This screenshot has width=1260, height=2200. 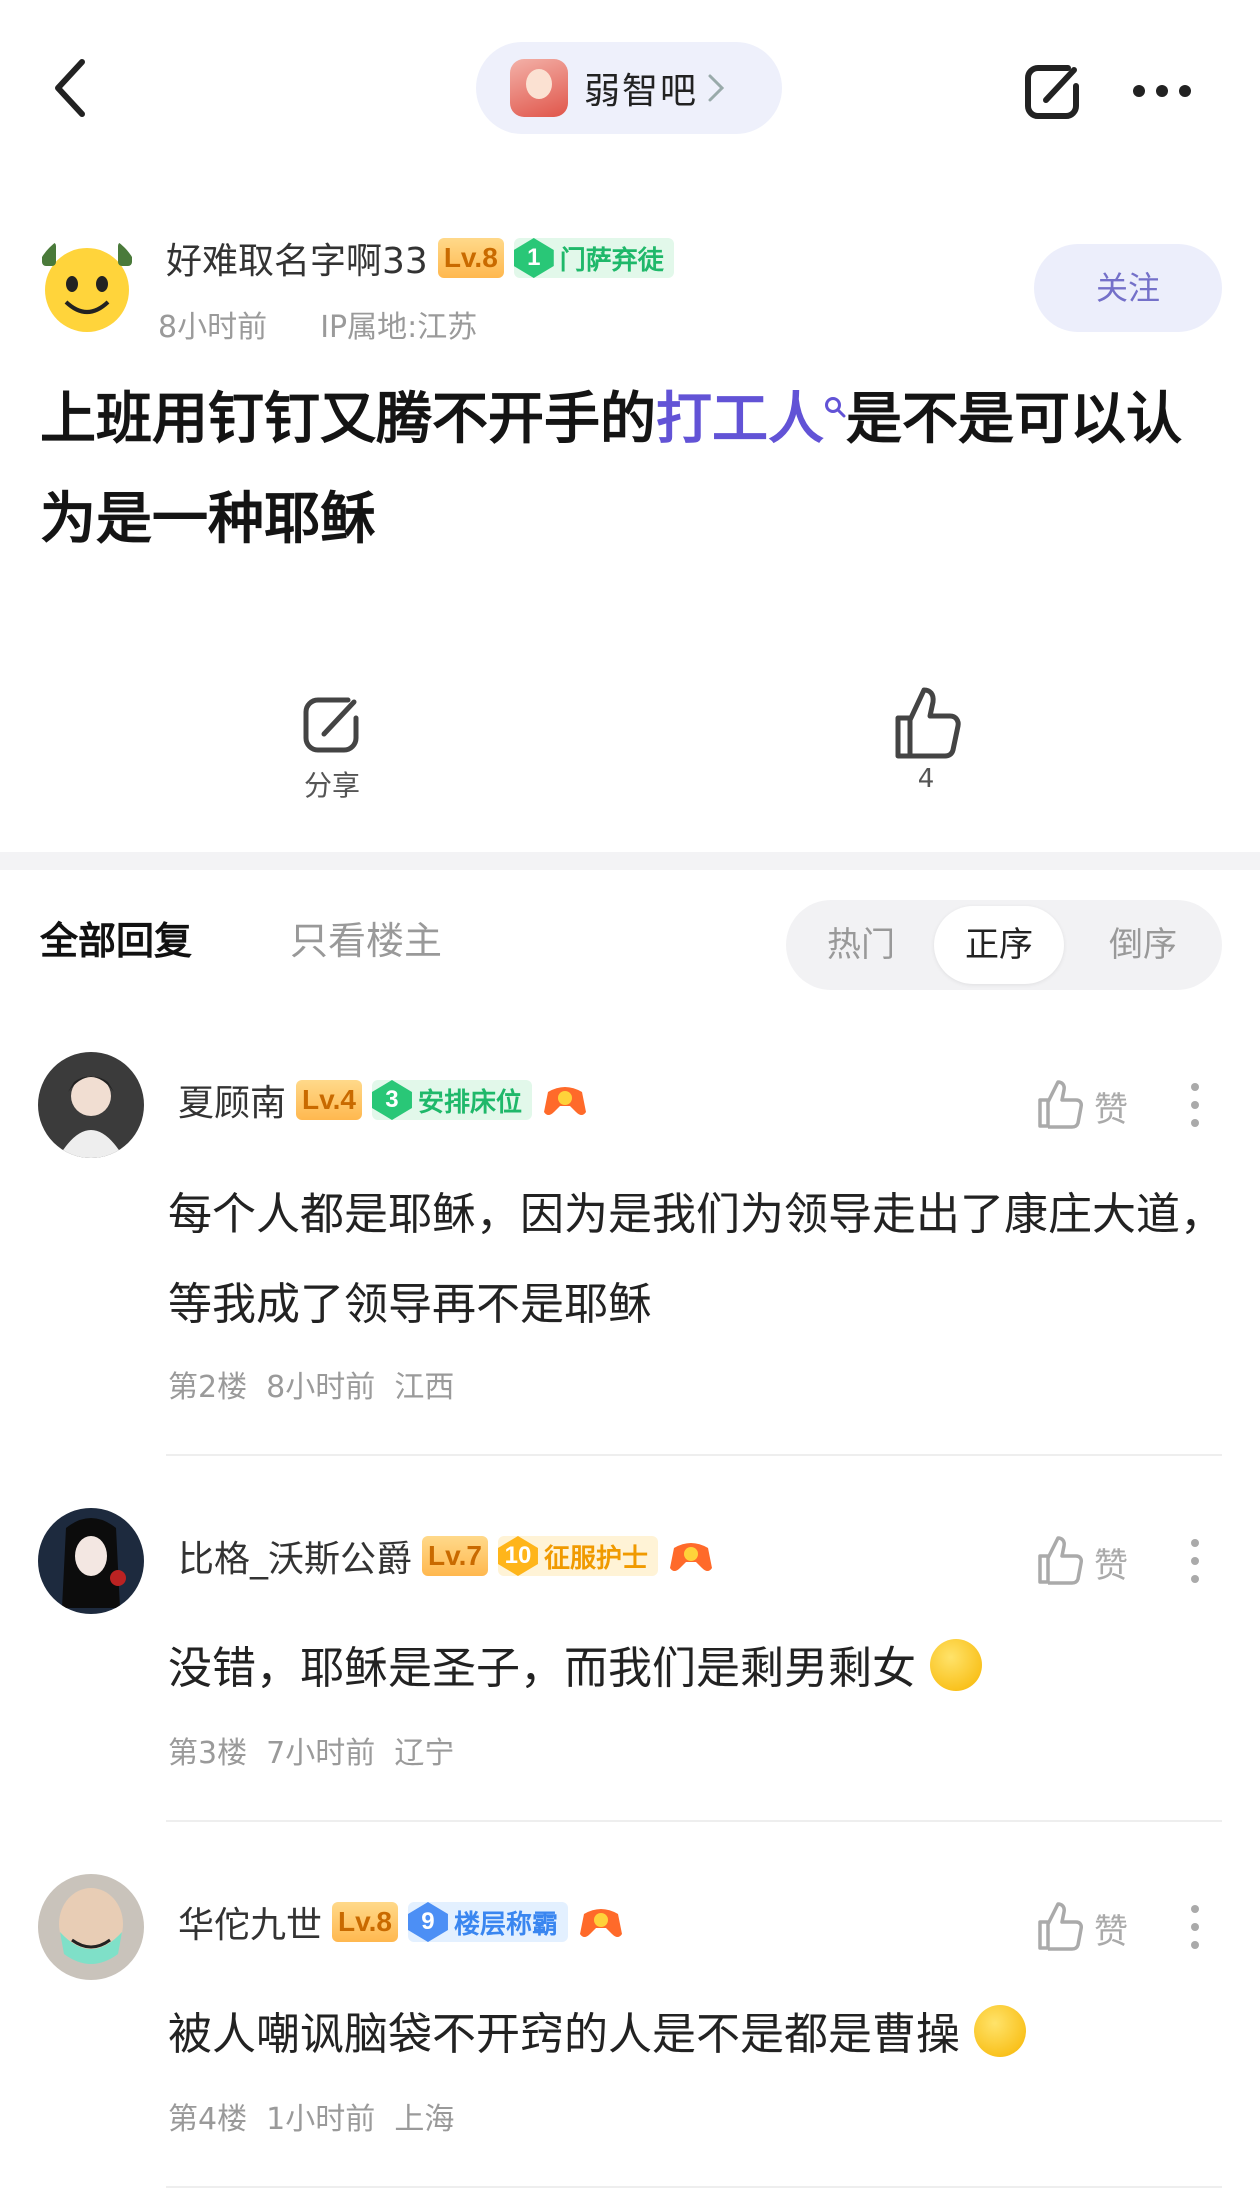 What do you see at coordinates (424, 2119) in the screenshot?
I see `comment-location: 上海` at bounding box center [424, 2119].